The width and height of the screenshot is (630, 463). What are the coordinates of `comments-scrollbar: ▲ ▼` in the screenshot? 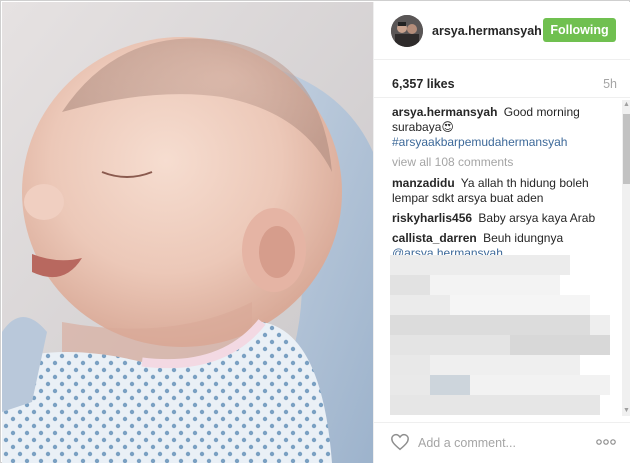 It's located at (626, 258).